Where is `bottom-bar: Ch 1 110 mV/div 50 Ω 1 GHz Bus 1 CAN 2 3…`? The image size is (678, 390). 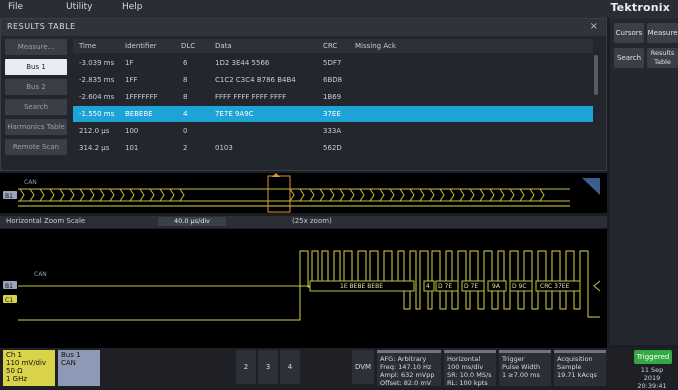 bottom-bar: Ch 1 110 mV/div 50 Ω 1 GHz Bus 1 CAN 2 3… is located at coordinates (339, 369).